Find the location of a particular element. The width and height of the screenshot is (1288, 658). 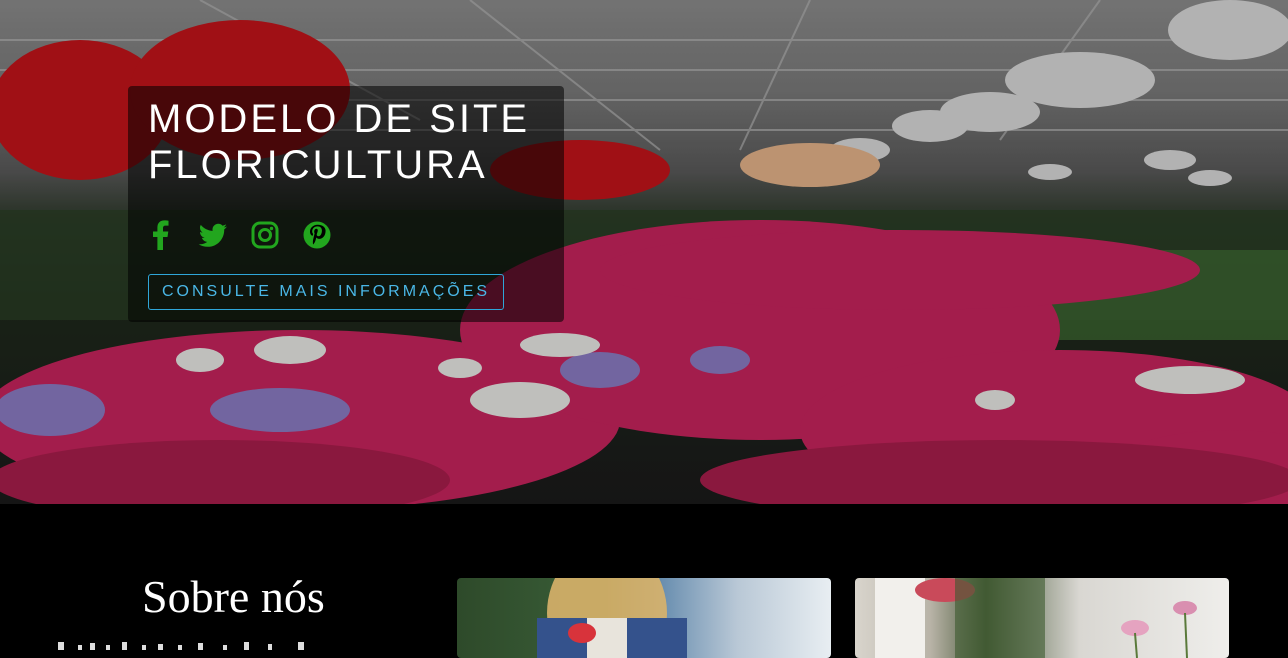

about-title: Sobre nós is located at coordinates (233, 596).